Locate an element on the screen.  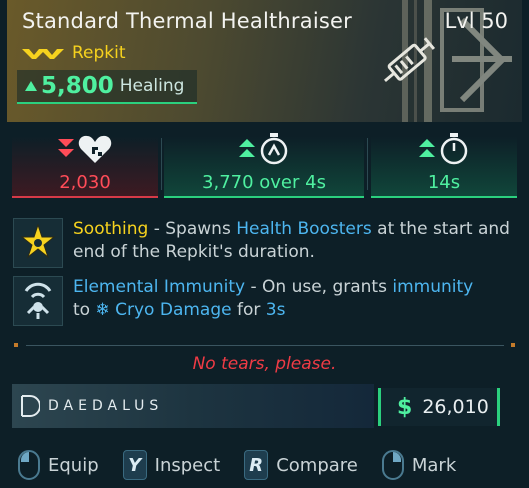
stat-regen: 3,770 over 4s is located at coordinates (264, 164).